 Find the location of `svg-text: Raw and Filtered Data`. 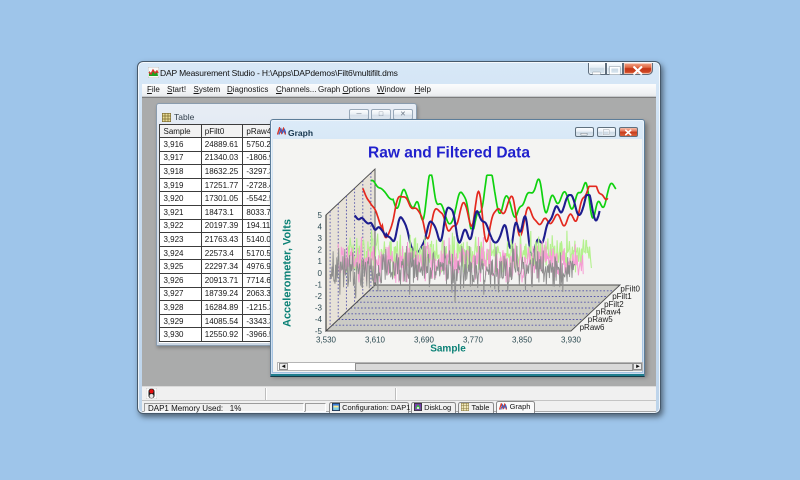

svg-text: Raw and Filtered Data is located at coordinates (449, 153).